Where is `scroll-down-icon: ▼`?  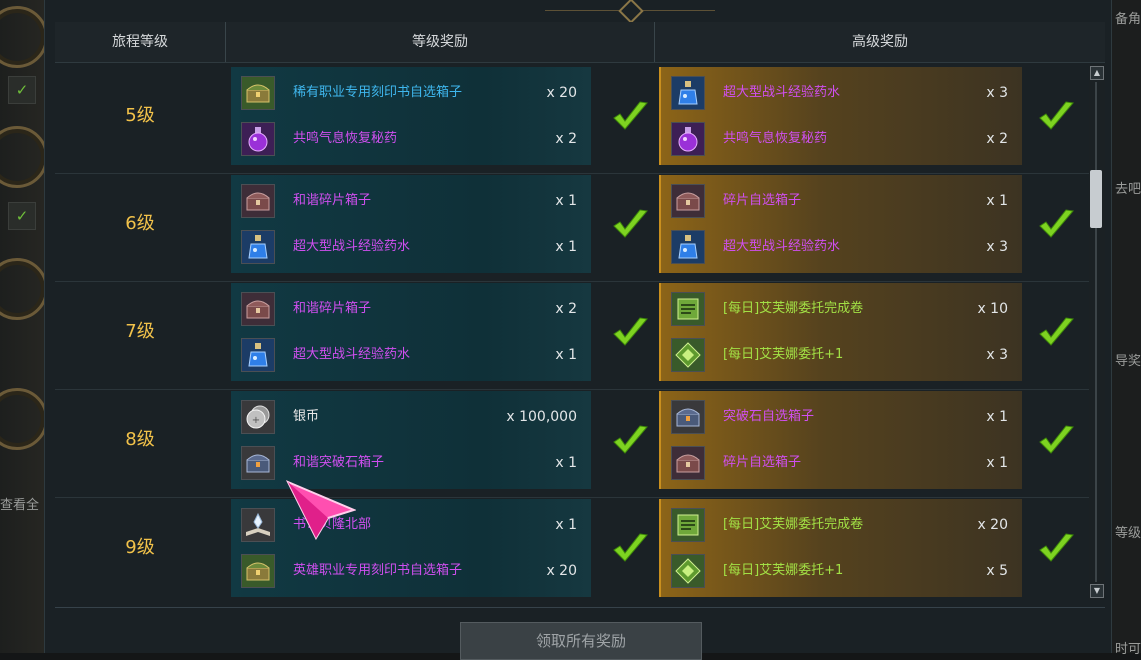
scroll-down-icon: ▼ is located at coordinates (1097, 591).